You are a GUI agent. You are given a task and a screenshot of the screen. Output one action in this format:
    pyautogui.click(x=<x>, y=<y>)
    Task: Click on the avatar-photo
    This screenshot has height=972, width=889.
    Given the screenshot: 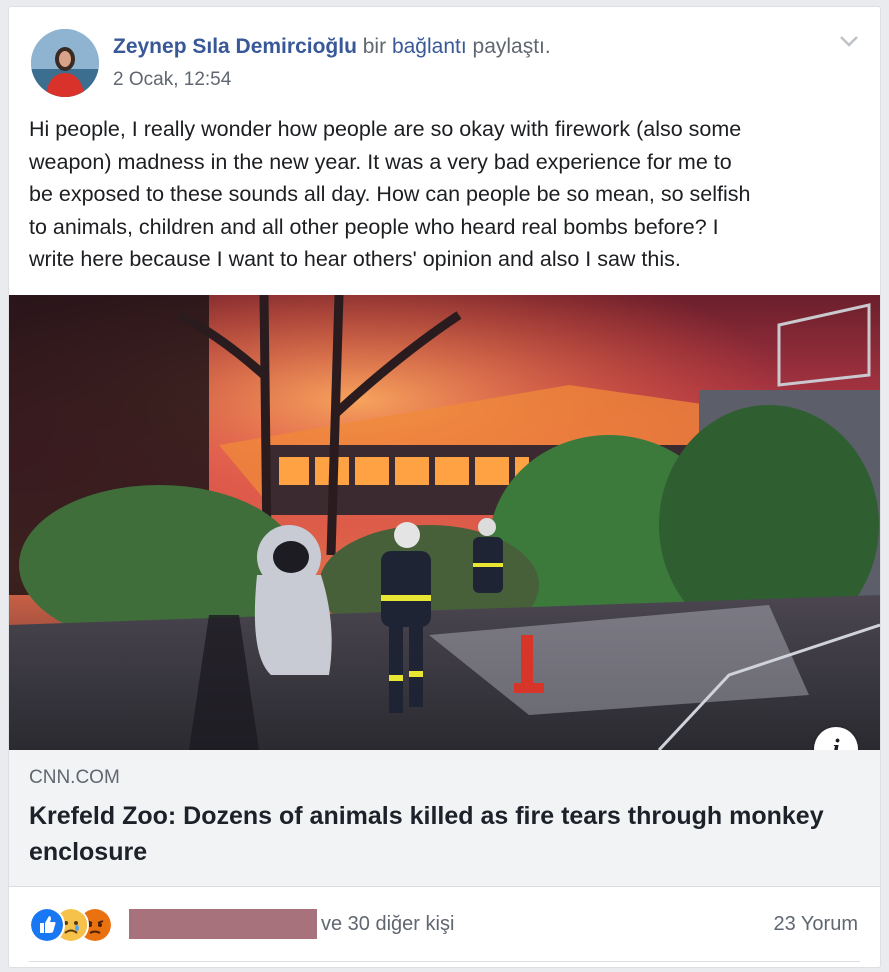 What is the action you would take?
    pyautogui.click(x=65, y=63)
    